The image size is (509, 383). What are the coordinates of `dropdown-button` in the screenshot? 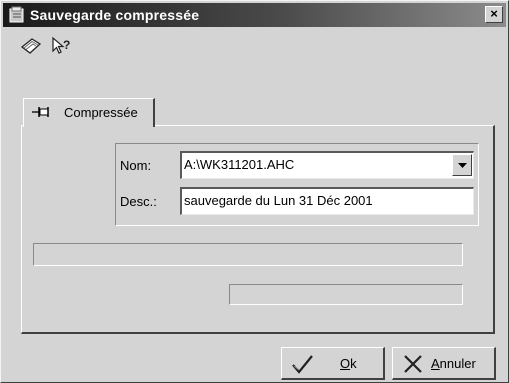 It's located at (462, 165).